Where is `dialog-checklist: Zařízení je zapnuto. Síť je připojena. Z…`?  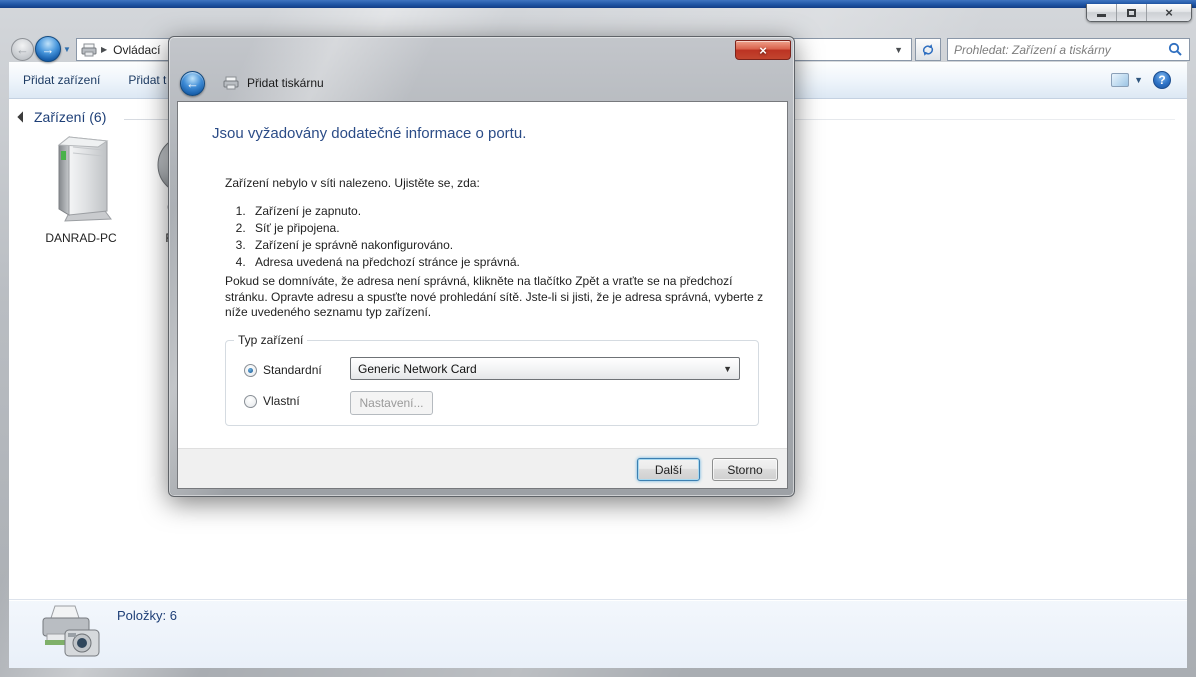
dialog-checklist: Zařízení je zapnuto. Síť je připojena. Z… is located at coordinates (374, 238).